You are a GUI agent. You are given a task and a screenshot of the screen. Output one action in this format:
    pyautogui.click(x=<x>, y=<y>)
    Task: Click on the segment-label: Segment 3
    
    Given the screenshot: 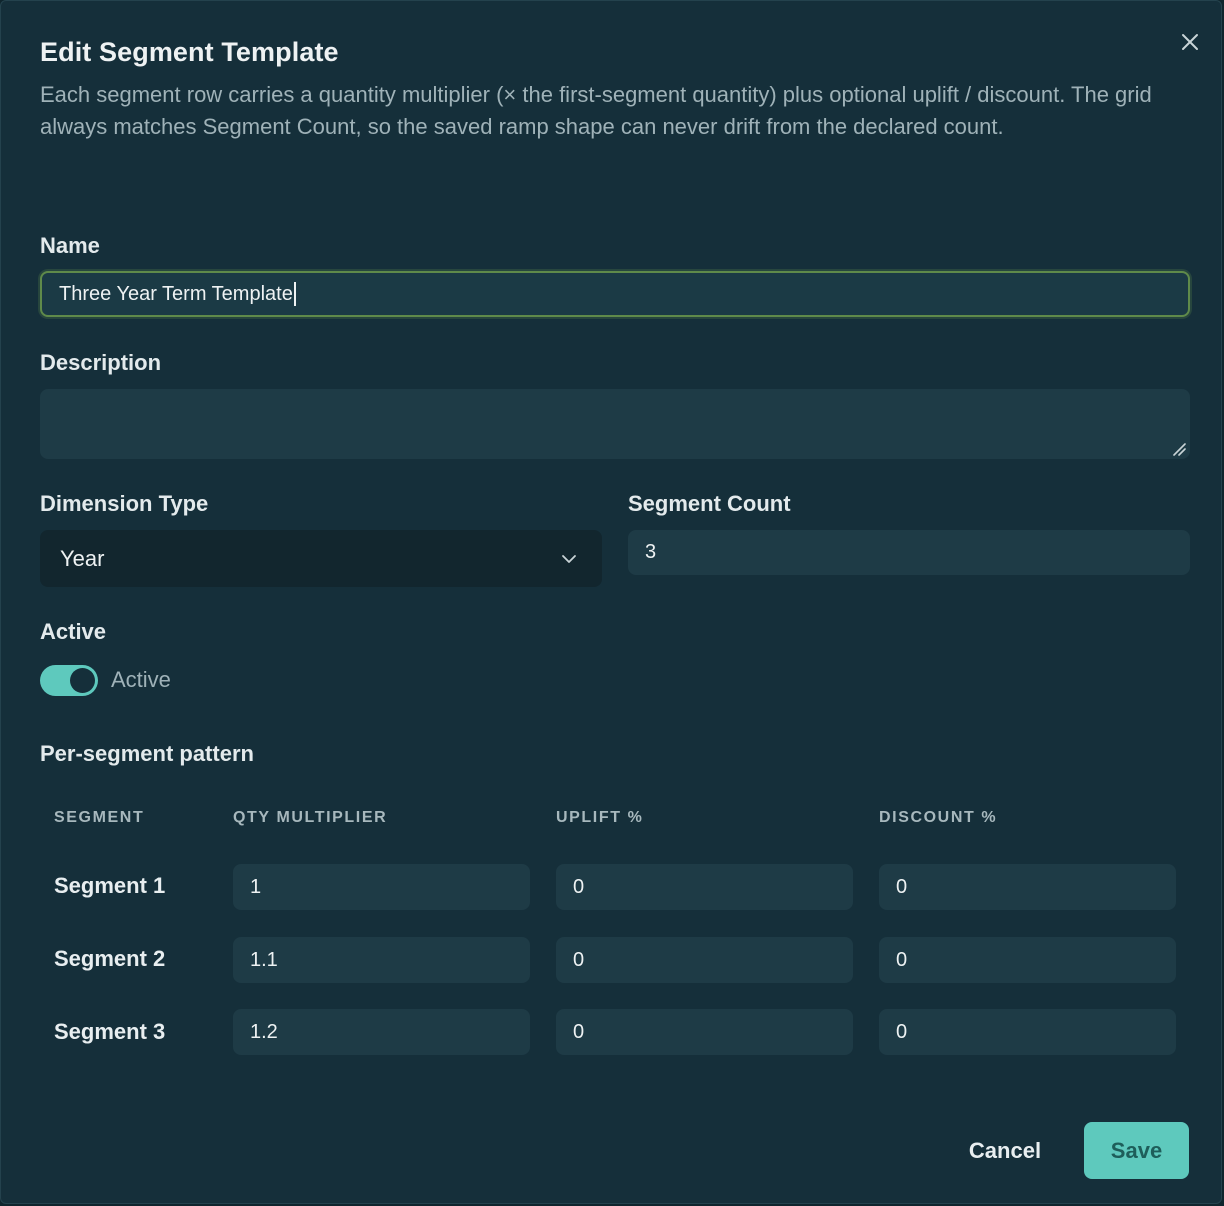 What is the action you would take?
    pyautogui.click(x=110, y=1031)
    